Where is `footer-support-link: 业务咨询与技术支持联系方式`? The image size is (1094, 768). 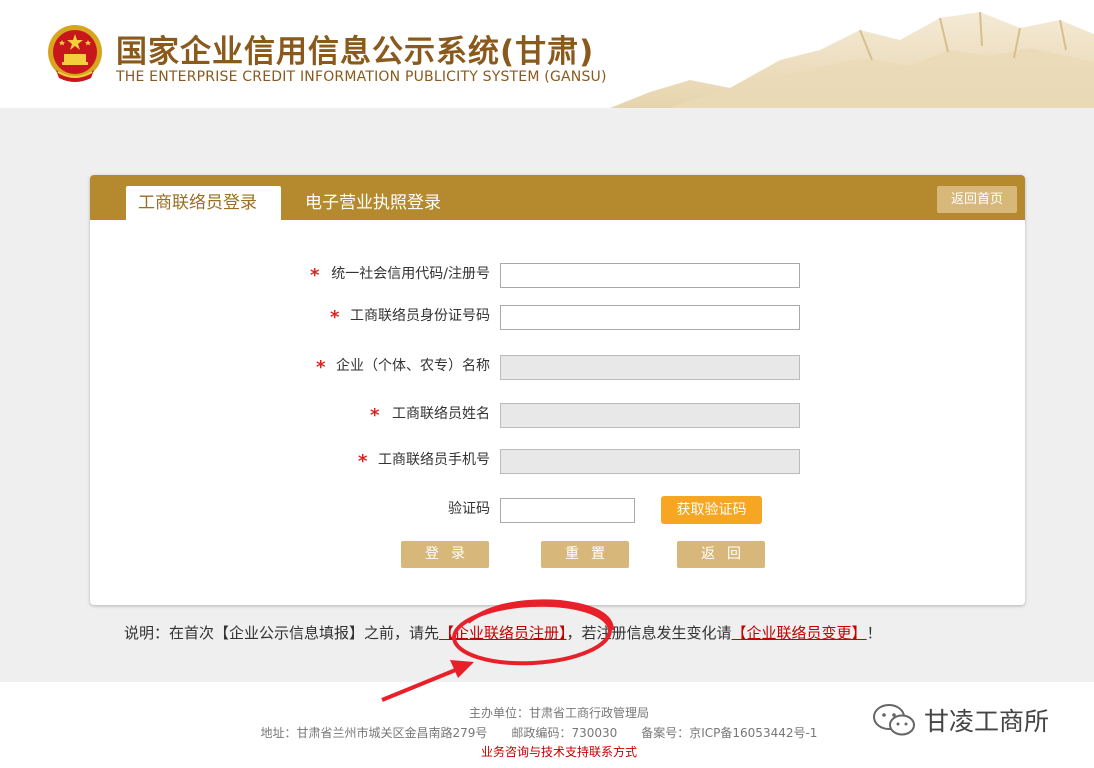 footer-support-link: 业务咨询与技术支持联系方式 is located at coordinates (553, 751).